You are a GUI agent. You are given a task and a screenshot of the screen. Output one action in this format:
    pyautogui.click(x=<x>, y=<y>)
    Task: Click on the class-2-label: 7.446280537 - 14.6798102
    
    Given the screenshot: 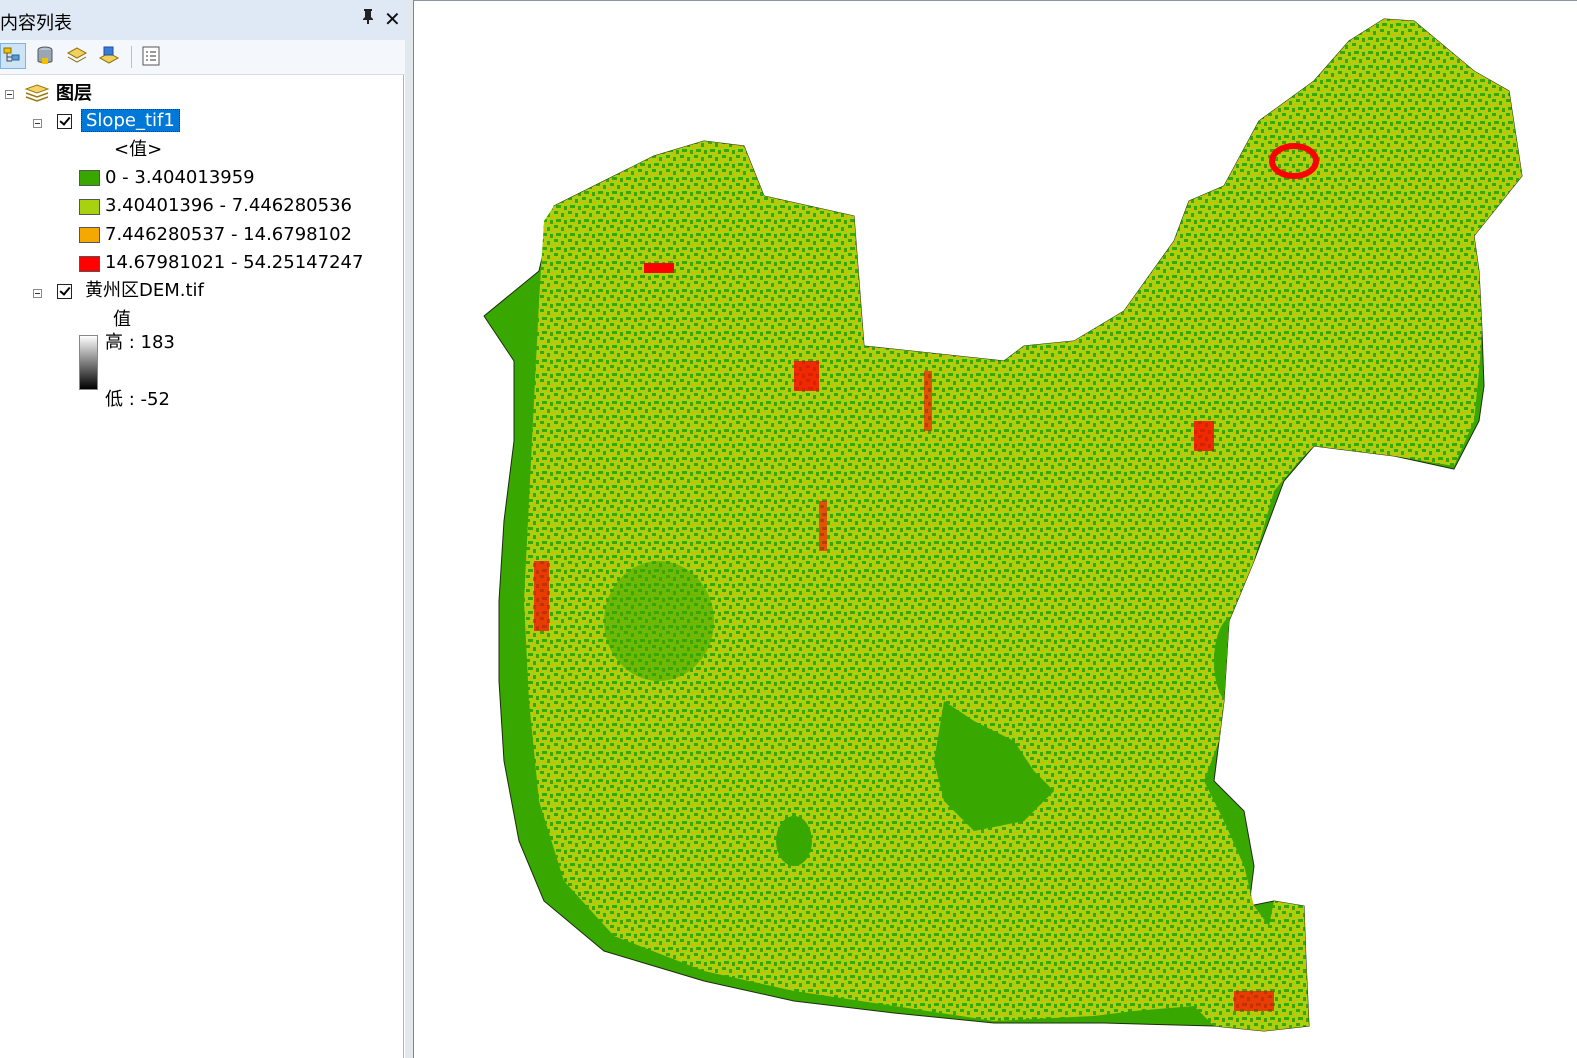 What is the action you would take?
    pyautogui.click(x=228, y=234)
    